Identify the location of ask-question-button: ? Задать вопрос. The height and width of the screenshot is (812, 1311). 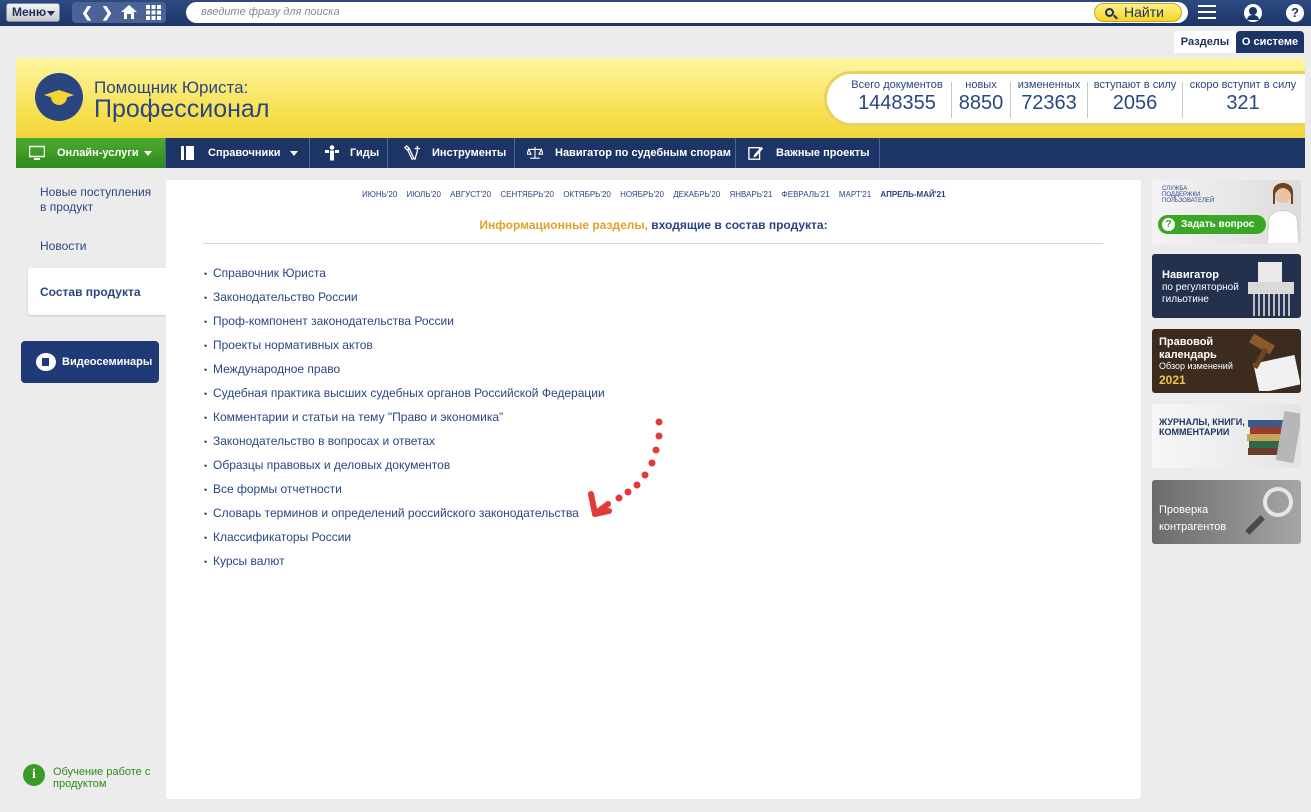
(1212, 224).